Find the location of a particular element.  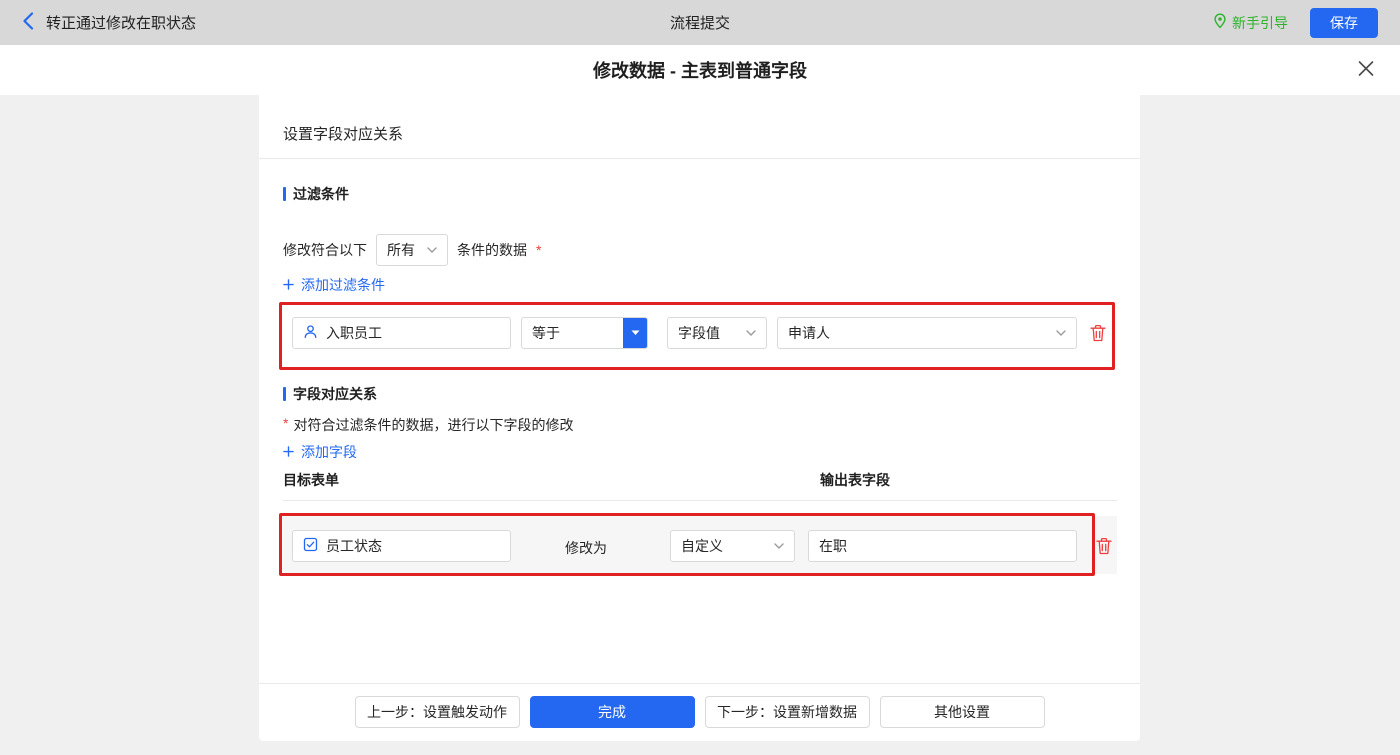

prev-step-button: 上一步：设置触发动作 is located at coordinates (437, 712).